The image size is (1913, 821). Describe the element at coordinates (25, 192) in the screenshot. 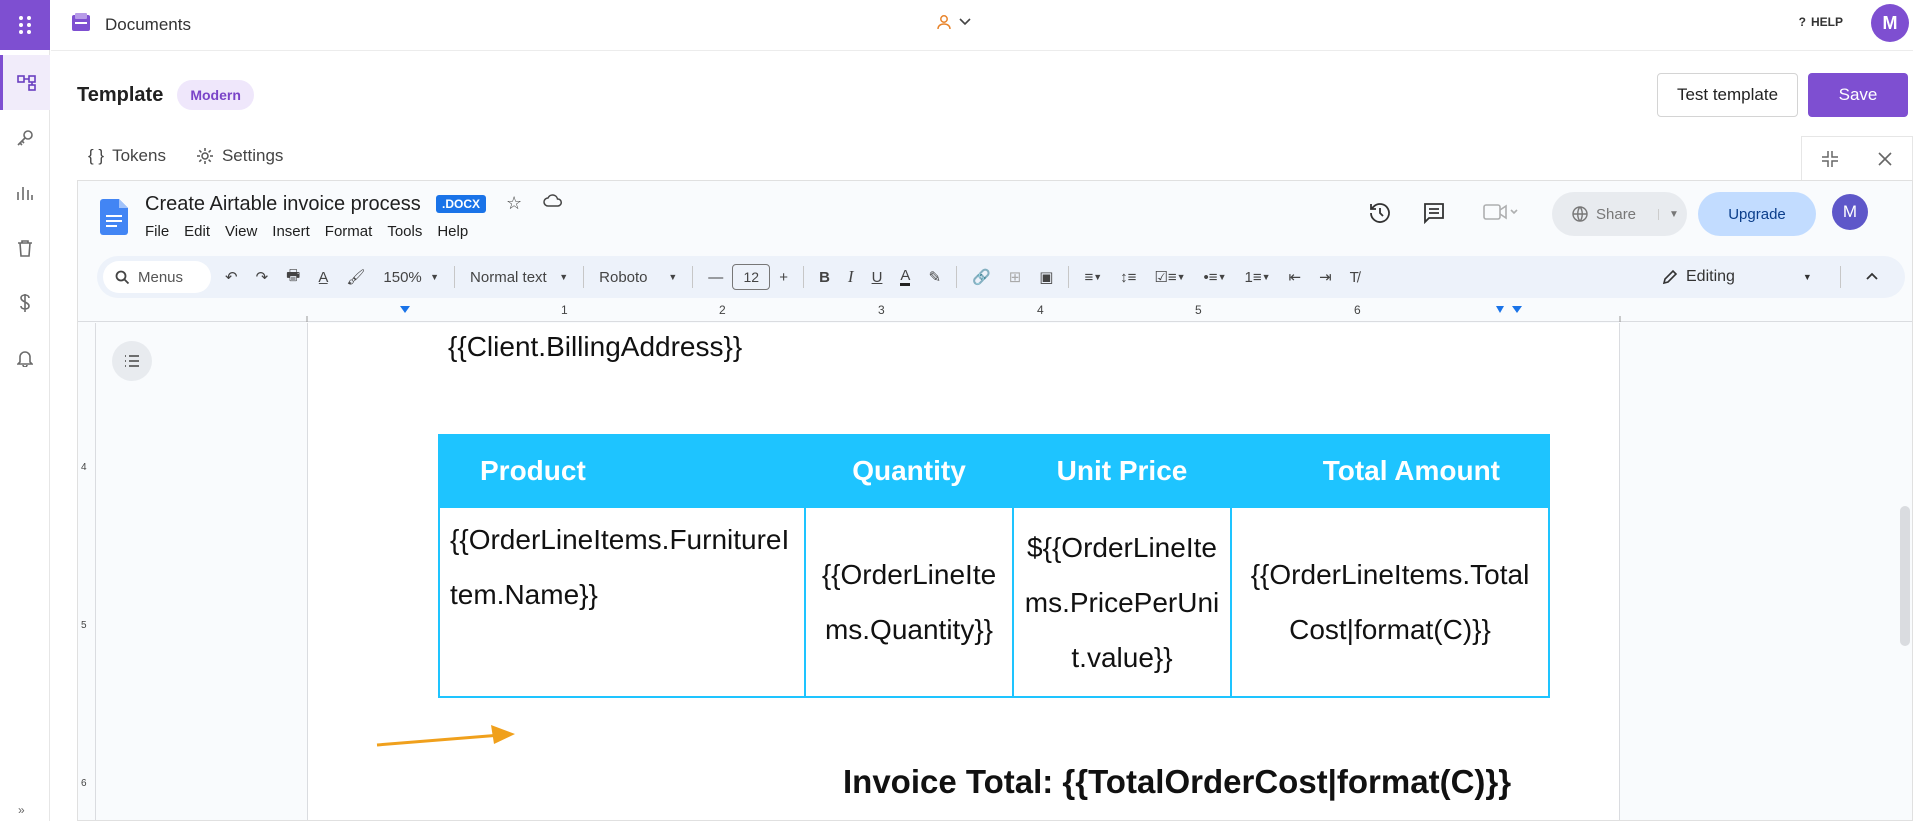

I see `chart-icon` at that location.